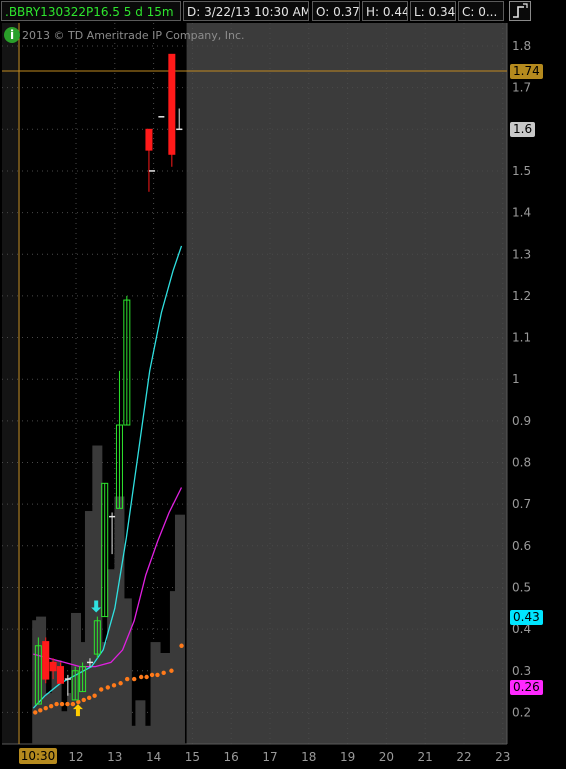  I want to click on y-tick-label: 1.2, so click(521, 296).